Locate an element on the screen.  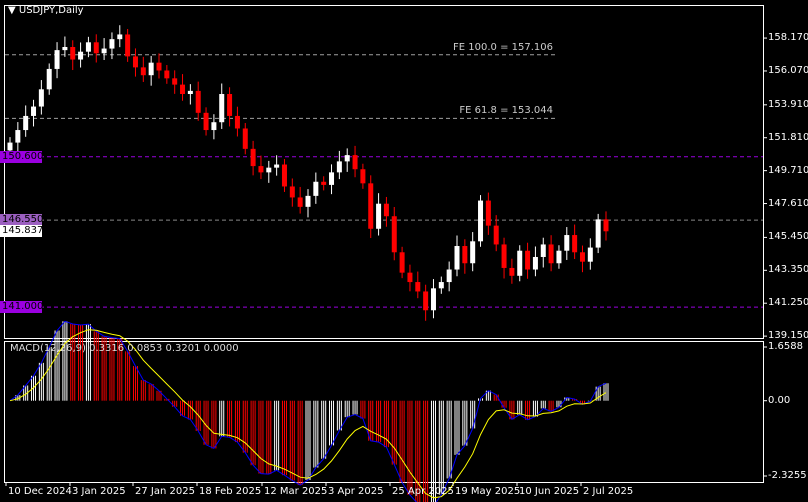
macd-y-tick-label: -2.3255 is located at coordinates (787, 475).